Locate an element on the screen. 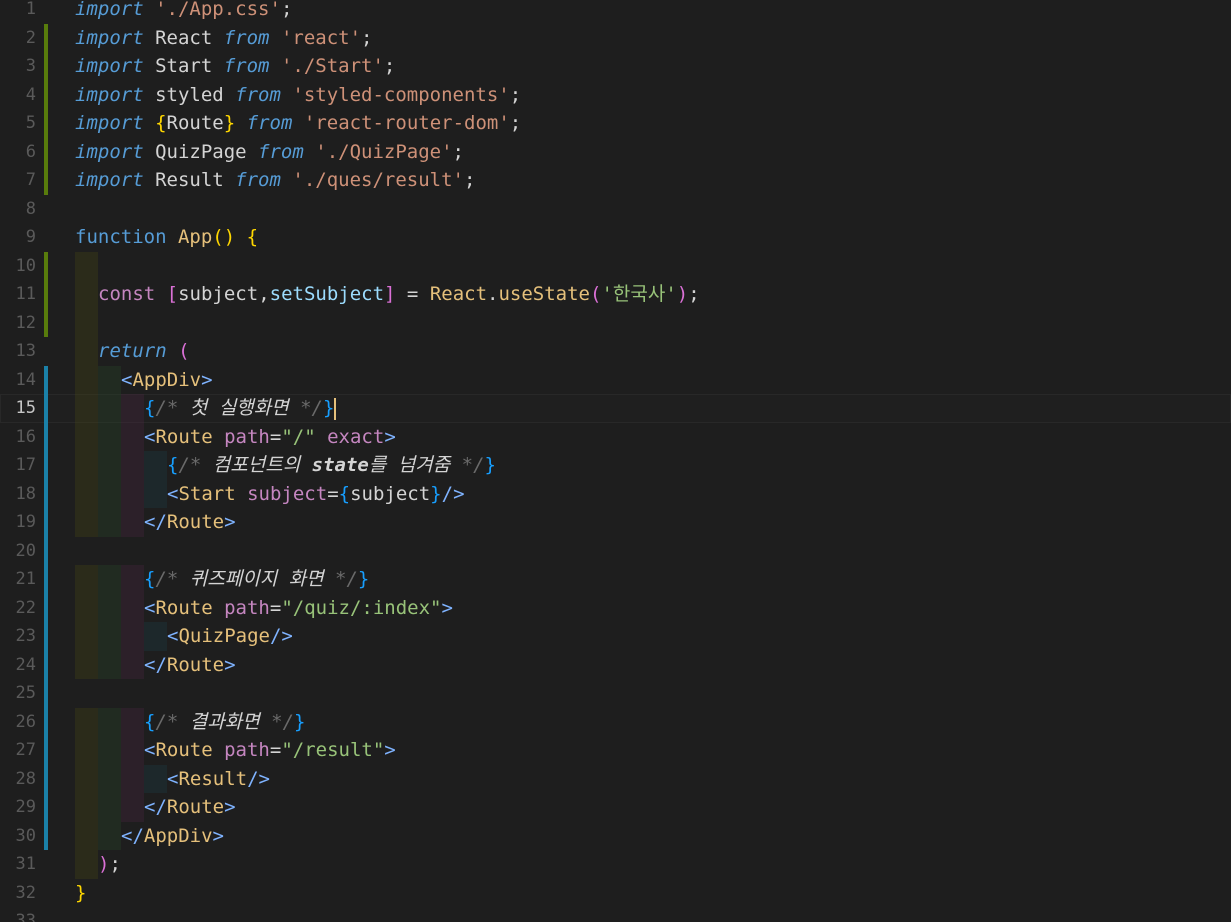  line-number: 11 is located at coordinates (25, 294).